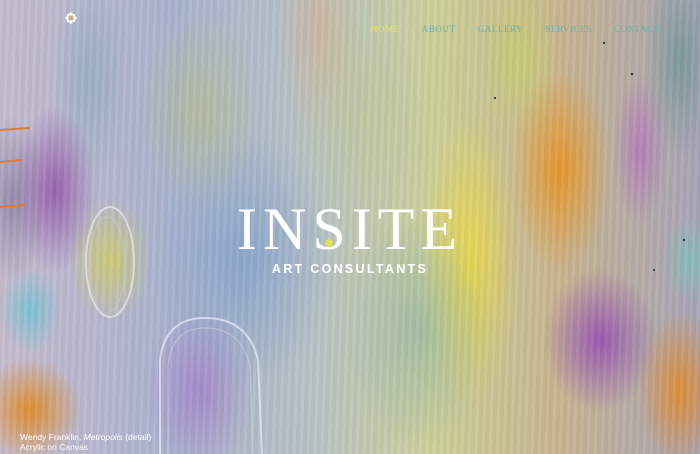 This screenshot has height=454, width=700. What do you see at coordinates (103, 437) in the screenshot?
I see `caption-artwork-title: Metropolis` at bounding box center [103, 437].